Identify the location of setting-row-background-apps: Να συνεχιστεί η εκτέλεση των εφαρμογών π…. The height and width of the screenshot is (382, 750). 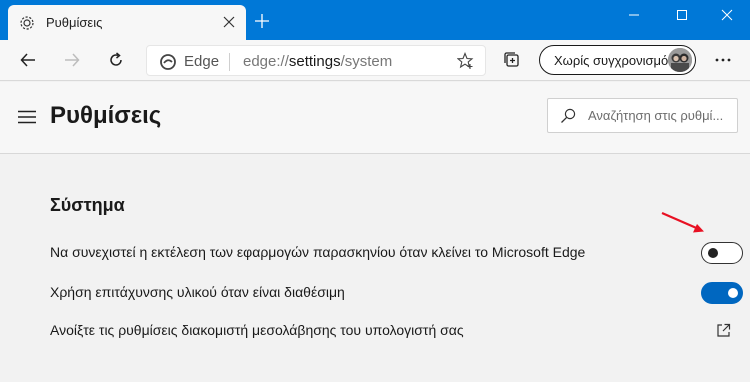
(400, 253).